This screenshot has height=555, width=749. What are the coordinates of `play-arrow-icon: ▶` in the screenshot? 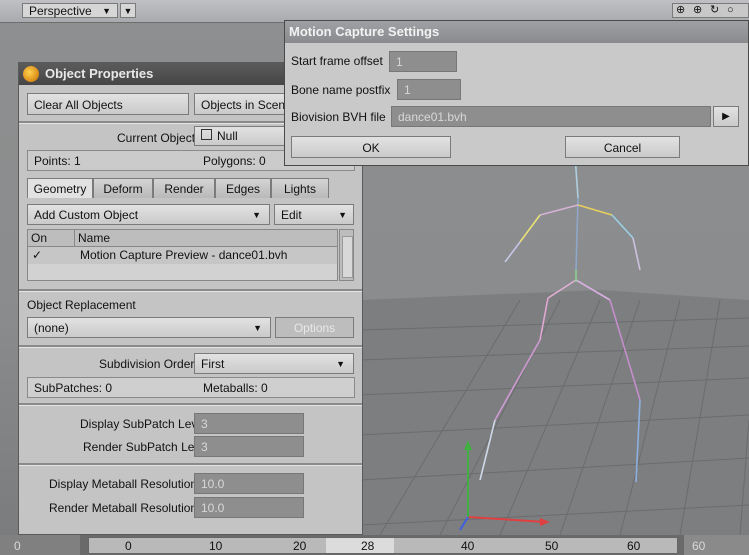 It's located at (726, 116).